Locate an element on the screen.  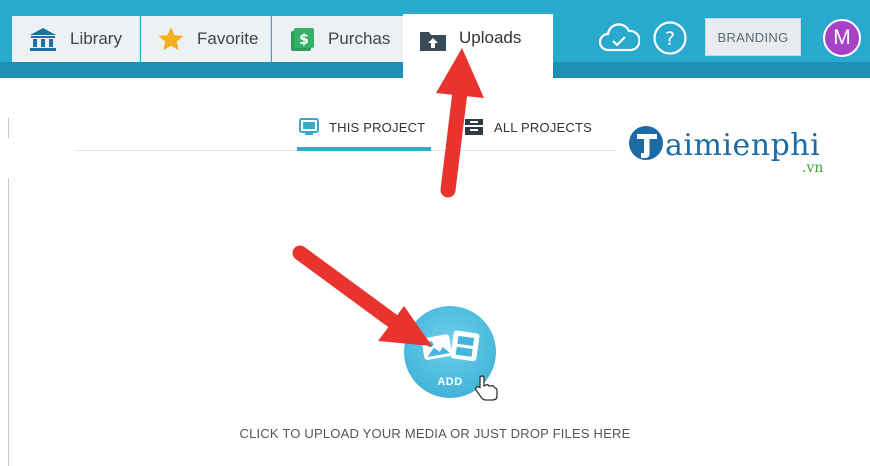
tab-uploads: Uploads is located at coordinates (478, 46).